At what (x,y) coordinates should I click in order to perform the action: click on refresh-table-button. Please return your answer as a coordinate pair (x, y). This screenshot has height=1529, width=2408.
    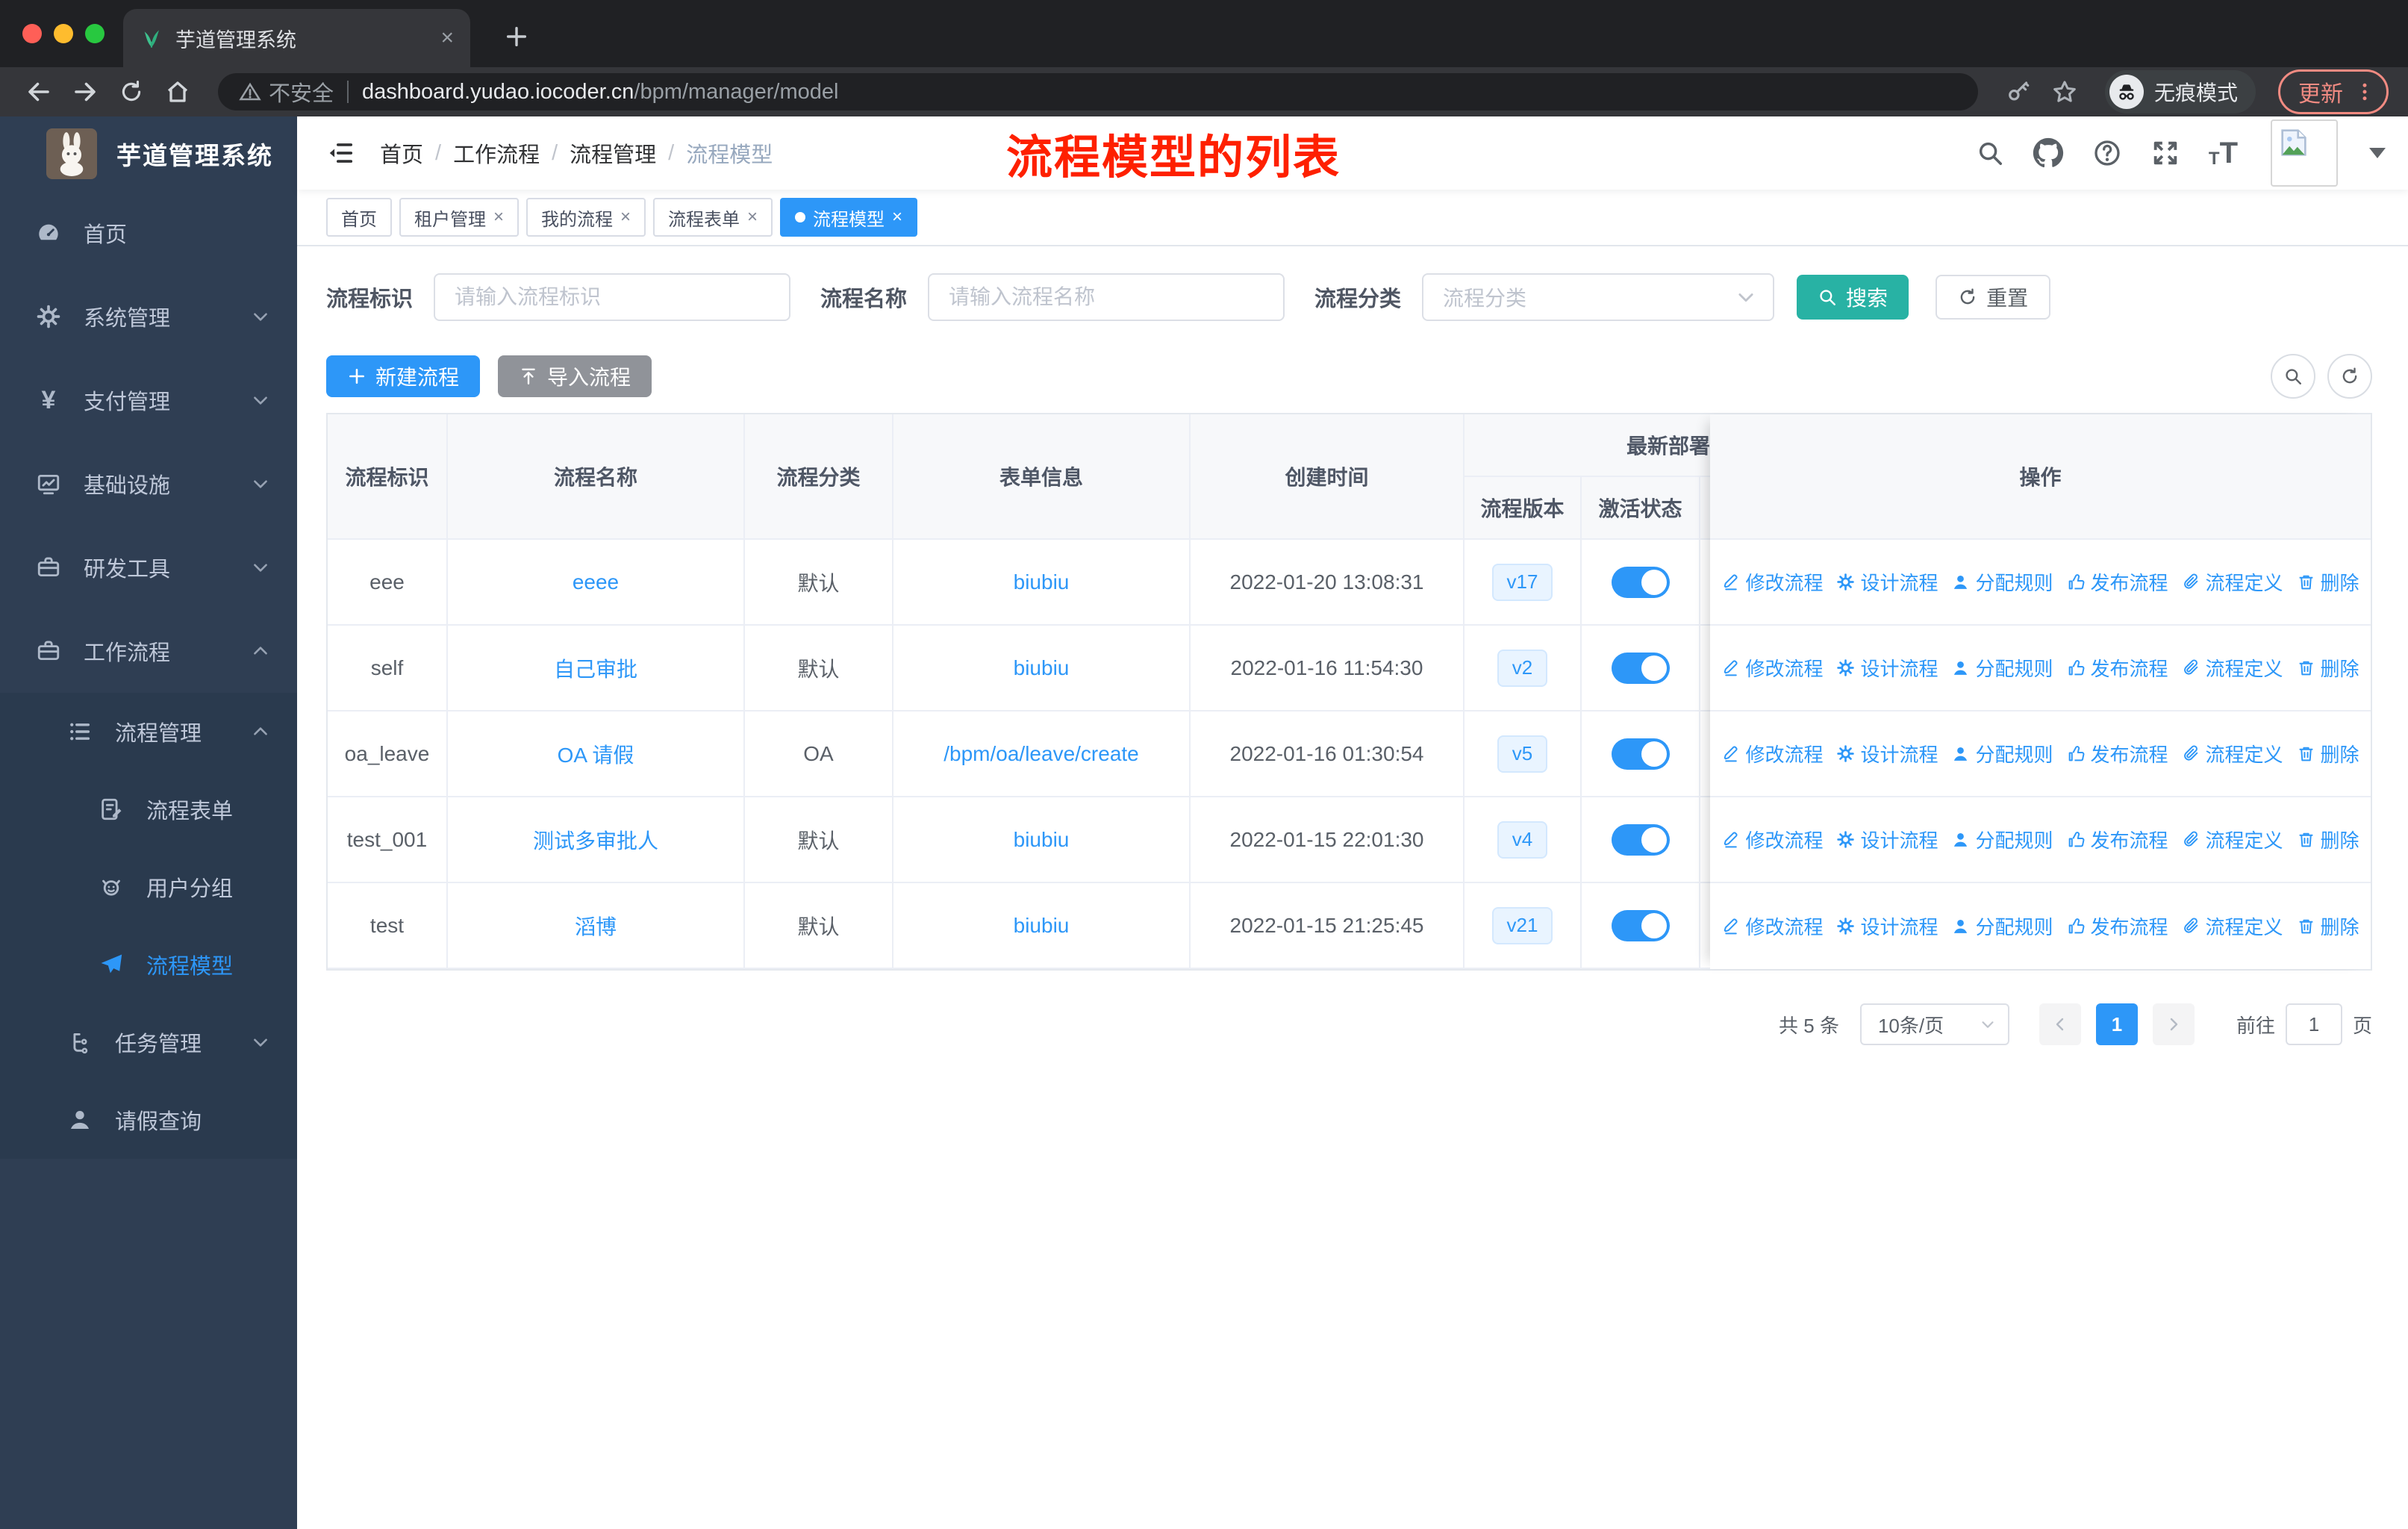
    Looking at the image, I should click on (2349, 377).